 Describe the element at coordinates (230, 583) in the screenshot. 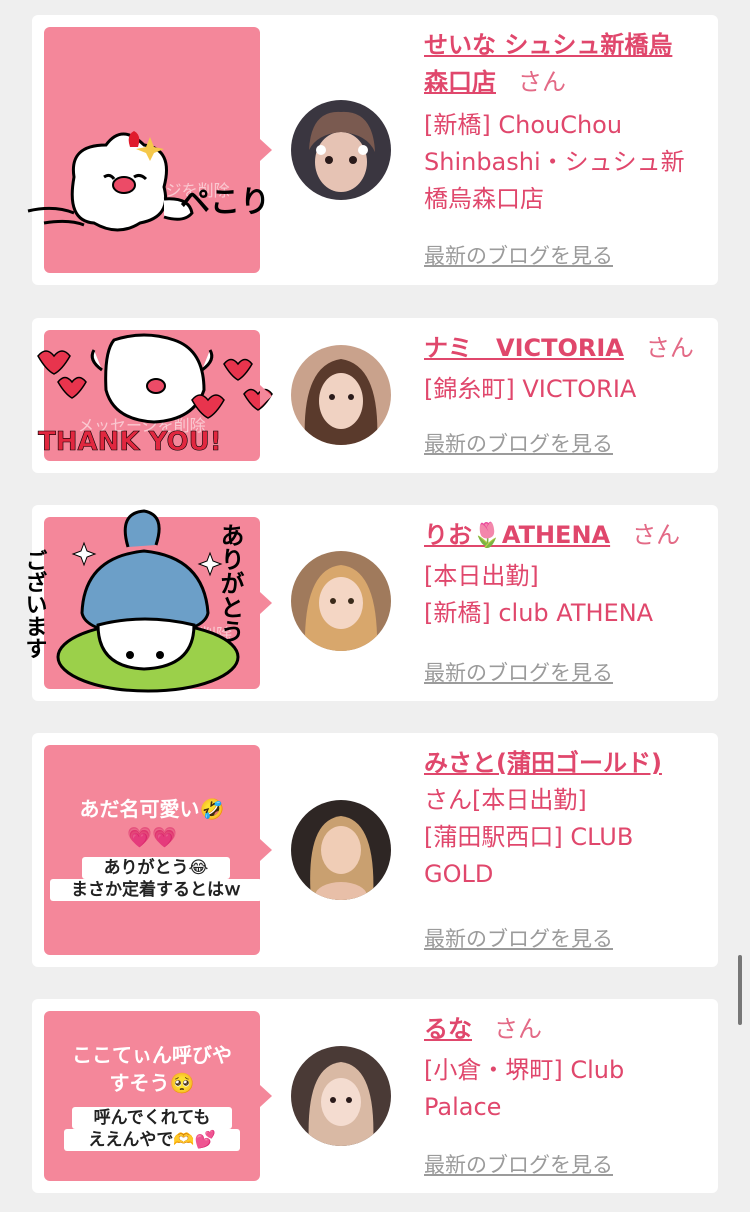

I see `svg-text: ありがとう` at that location.